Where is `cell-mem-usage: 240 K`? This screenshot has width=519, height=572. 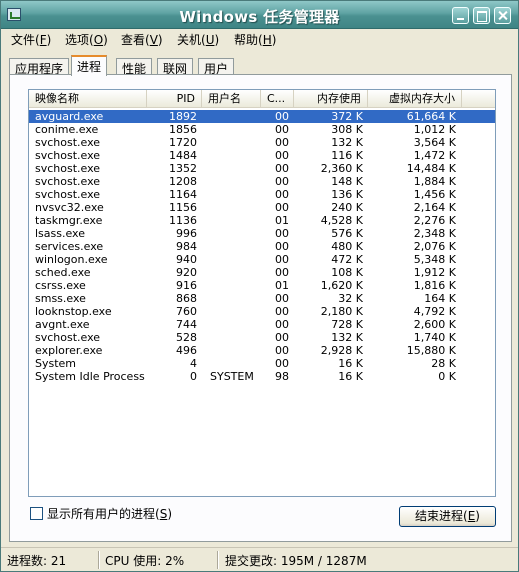
cell-mem-usage: 240 K is located at coordinates (347, 207).